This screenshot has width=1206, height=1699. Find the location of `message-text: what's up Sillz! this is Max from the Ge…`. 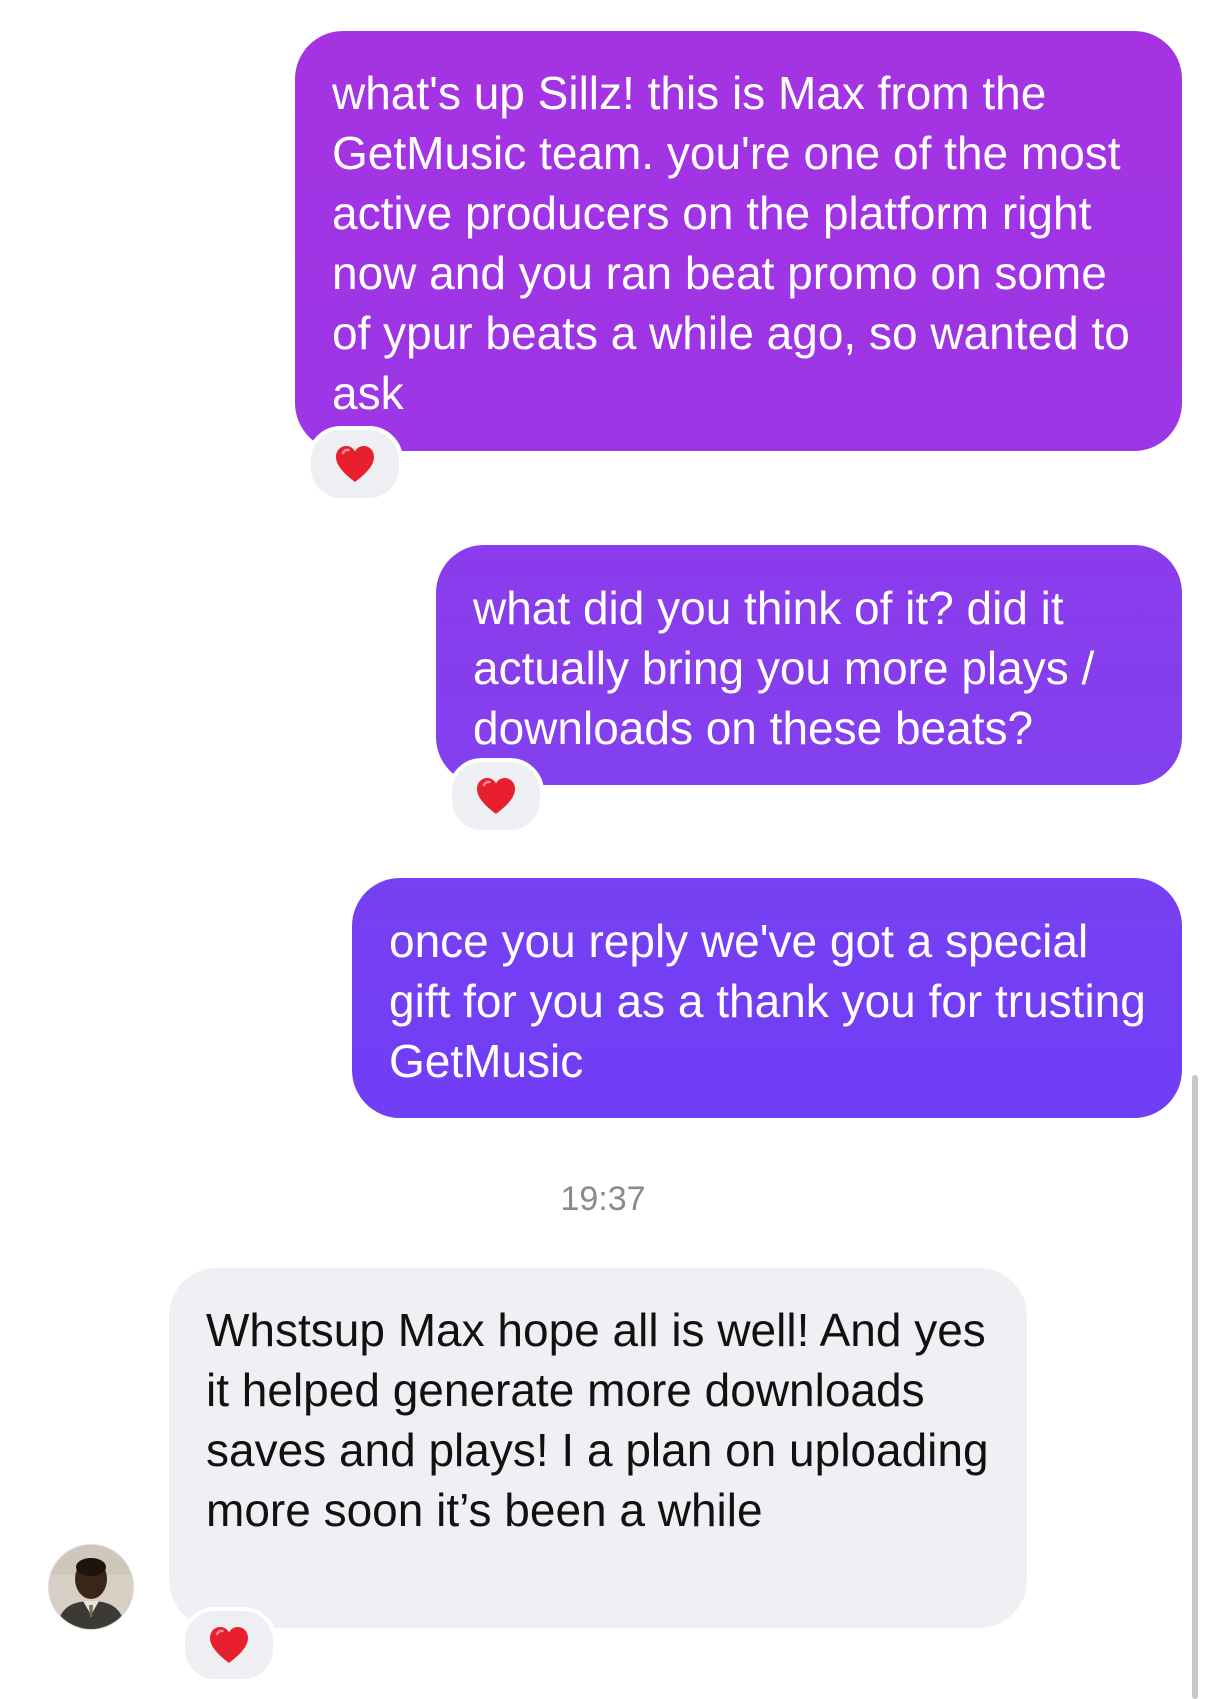

message-text: what's up Sillz! this is Max from the Ge… is located at coordinates (731, 243).